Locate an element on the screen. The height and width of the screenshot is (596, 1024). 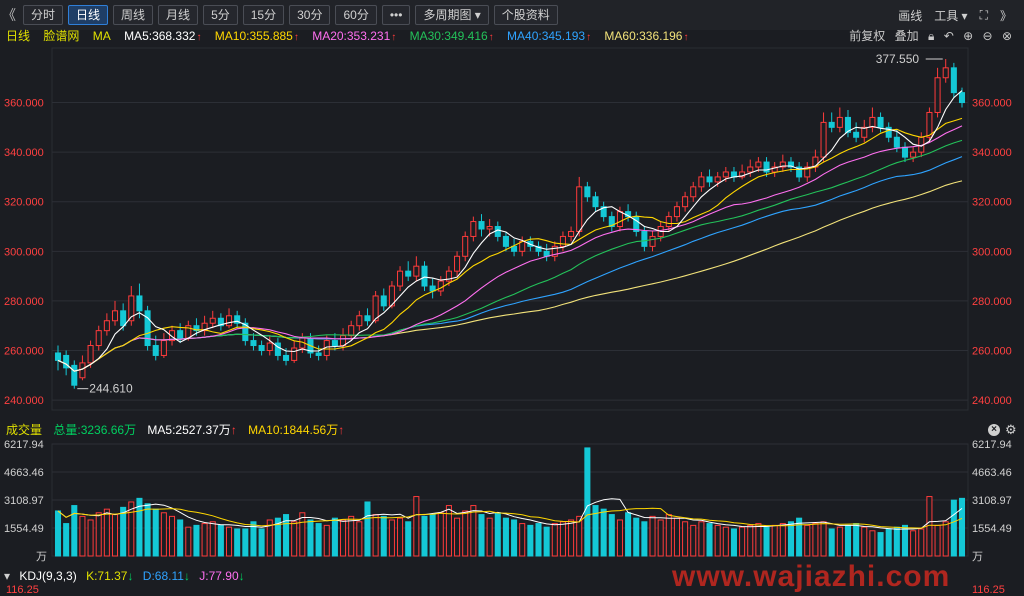
price-tick-left: 360.000 is located at coordinates (24, 104).